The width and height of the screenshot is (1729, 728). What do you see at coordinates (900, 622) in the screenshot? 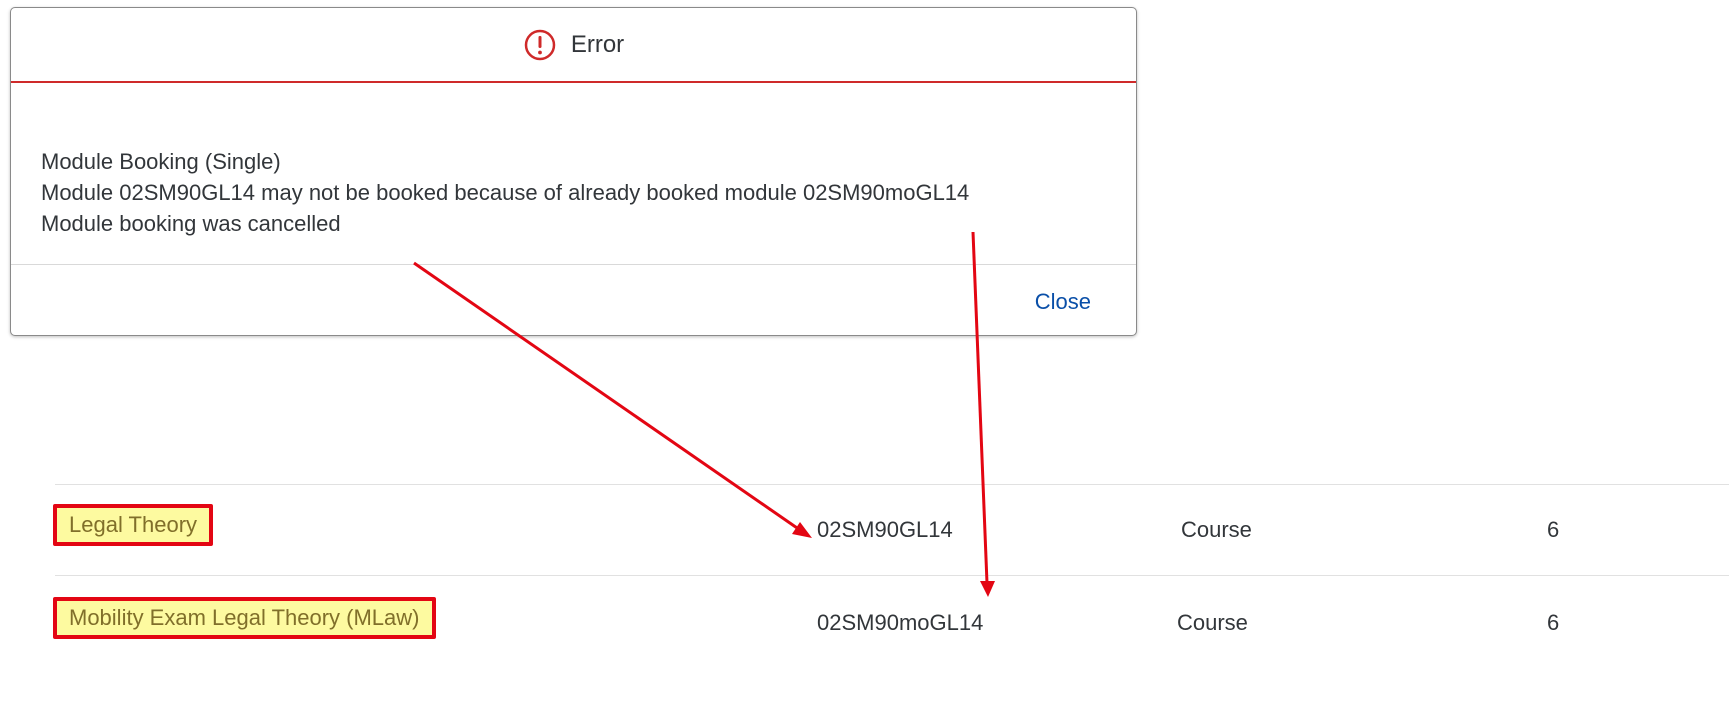
I see `module-code: 02SM90moGL14` at bounding box center [900, 622].